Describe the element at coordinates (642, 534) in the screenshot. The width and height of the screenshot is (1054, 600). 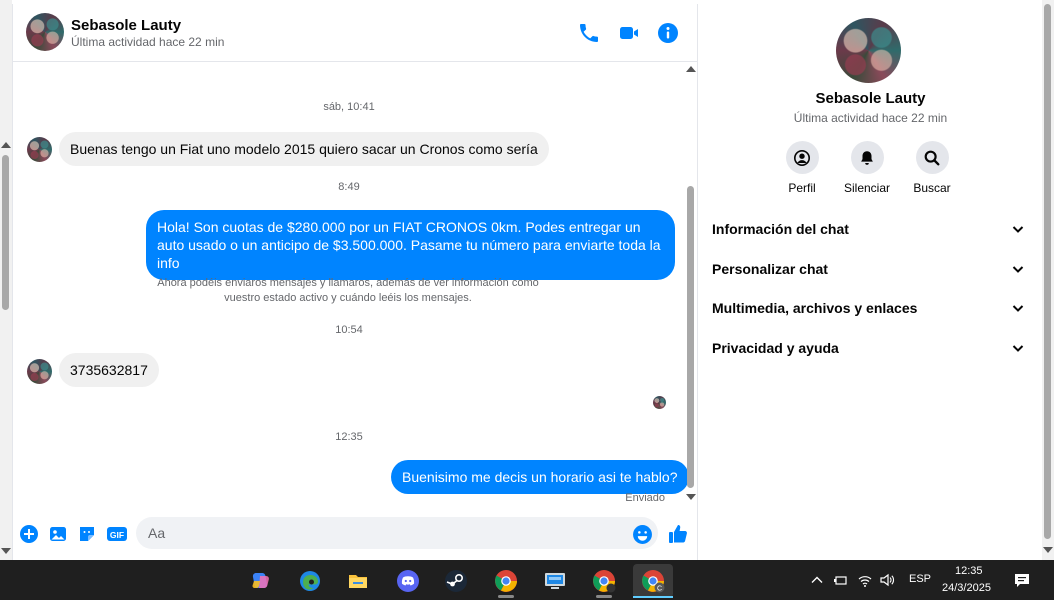
I see `emoji-icon` at that location.